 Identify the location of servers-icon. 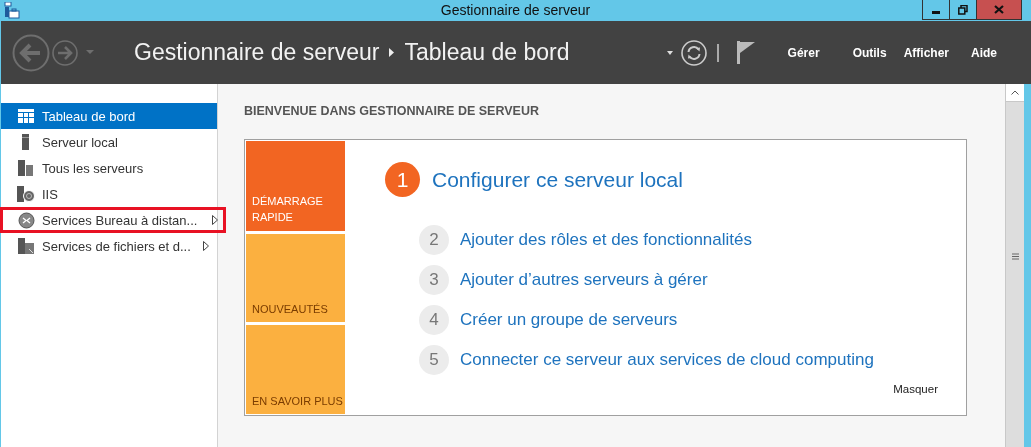
(26, 168).